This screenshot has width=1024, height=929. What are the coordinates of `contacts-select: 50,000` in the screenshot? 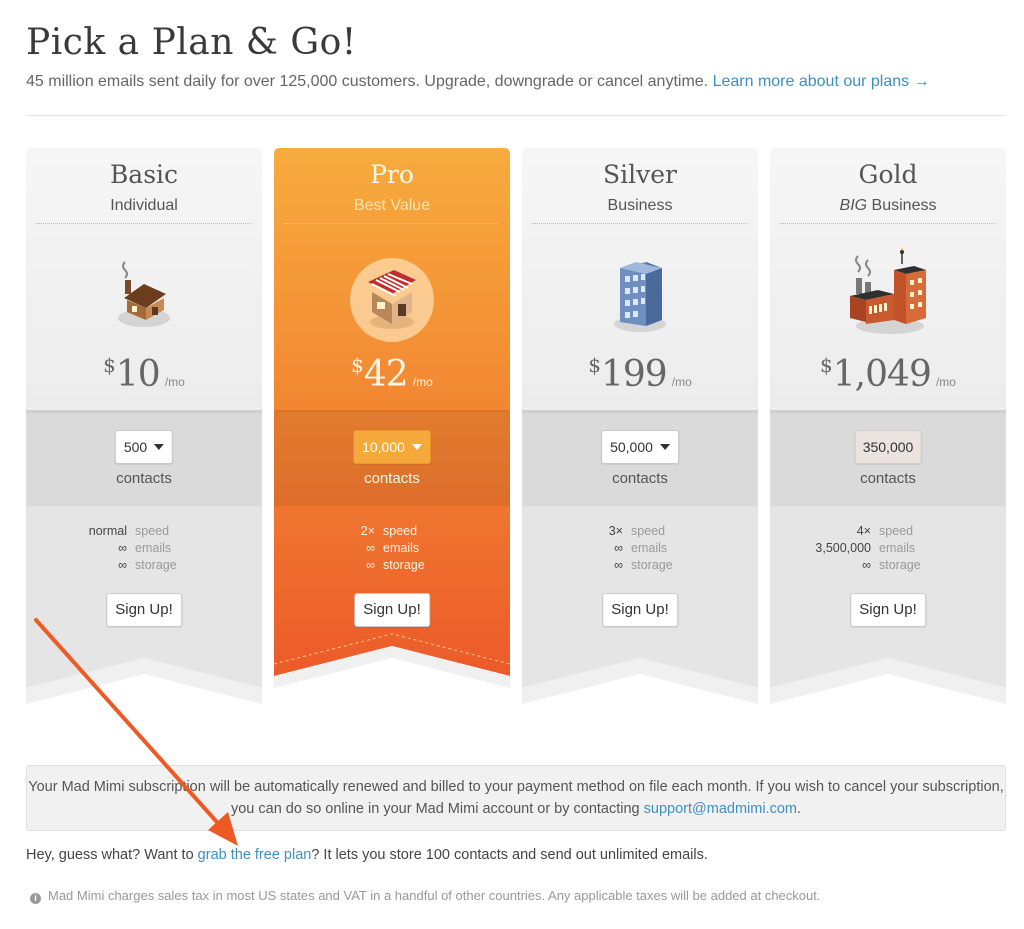 It's located at (640, 447).